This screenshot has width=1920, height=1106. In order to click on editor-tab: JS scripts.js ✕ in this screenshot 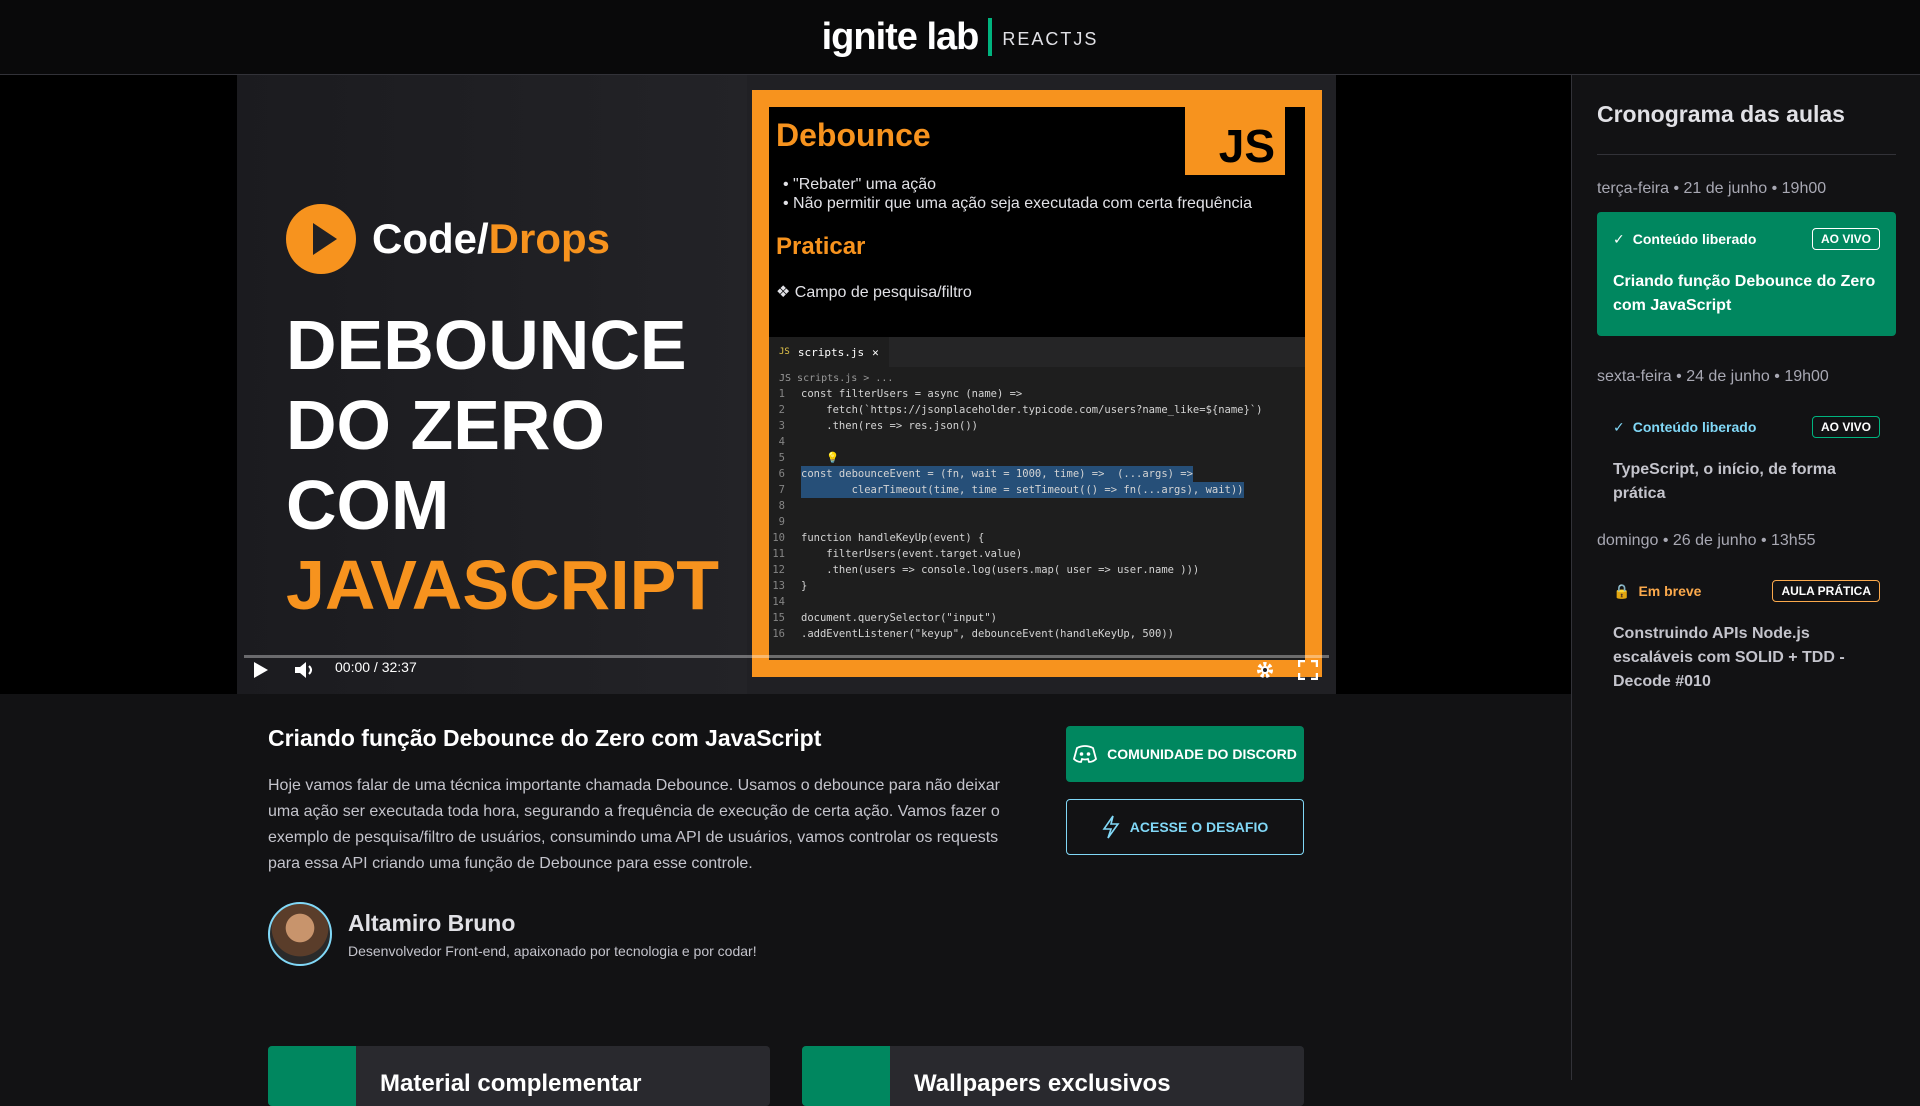, I will do `click(829, 352)`.